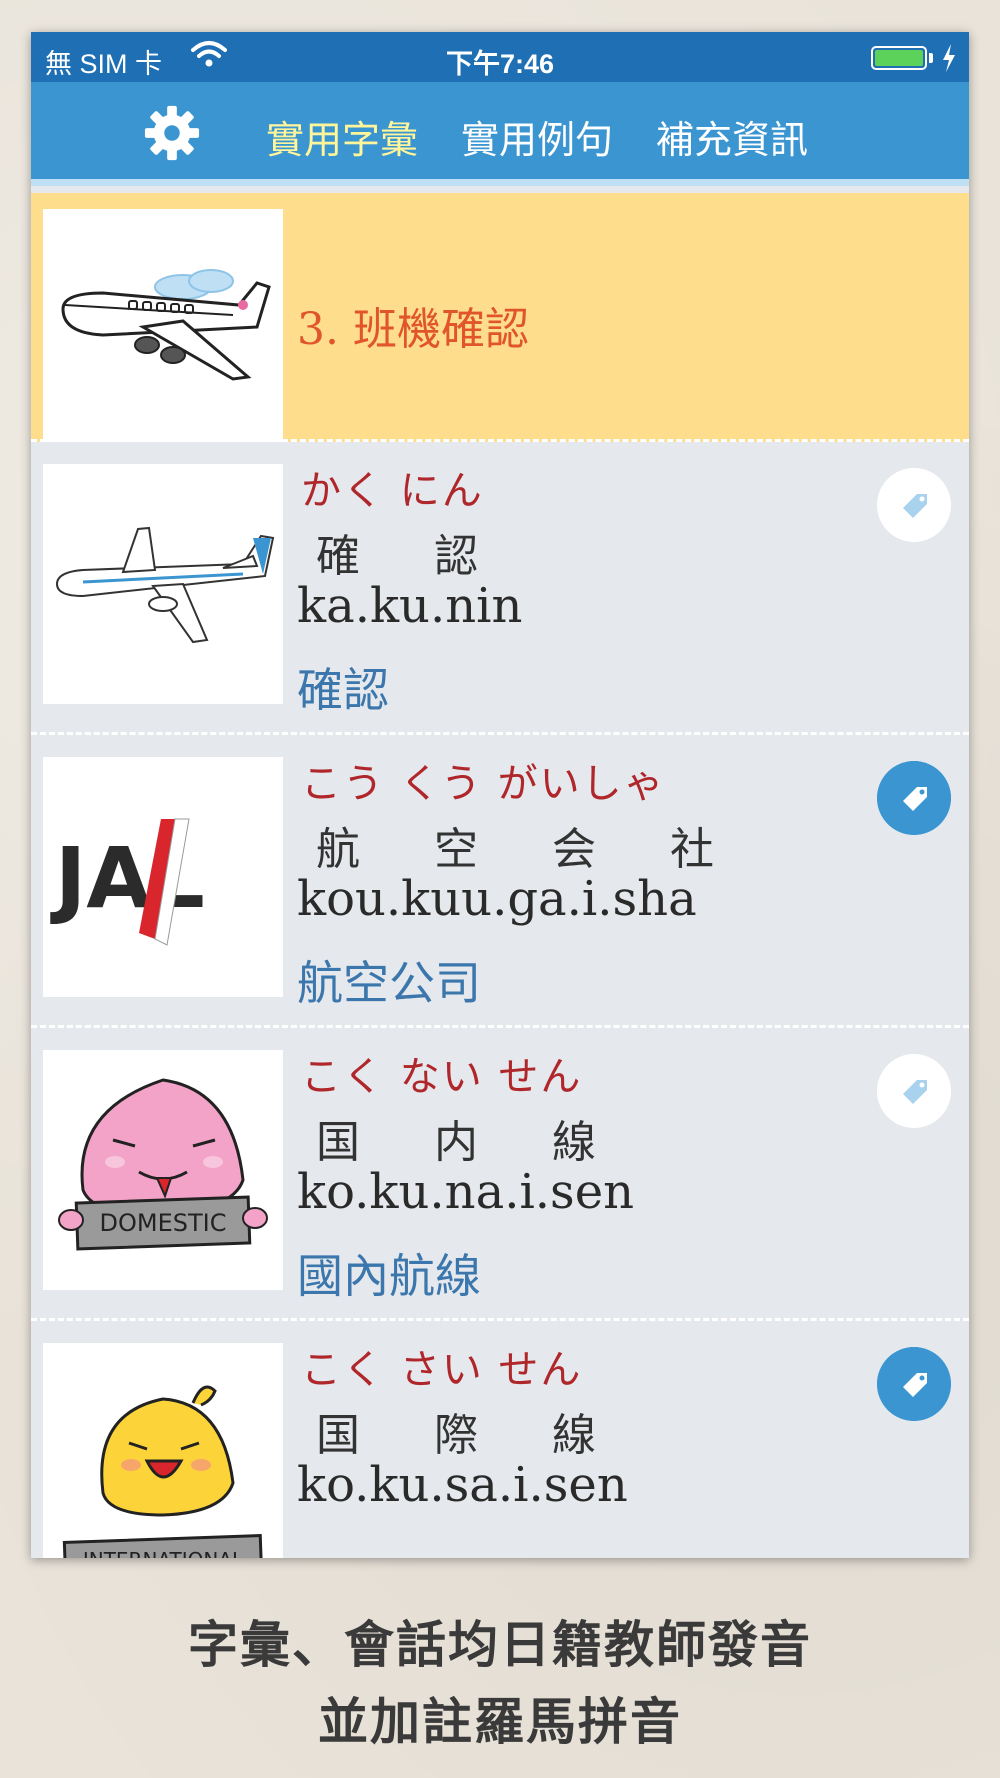 This screenshot has width=1000, height=1778. Describe the element at coordinates (471, 1435) in the screenshot. I see `word-kanji: 国 際 線` at that location.